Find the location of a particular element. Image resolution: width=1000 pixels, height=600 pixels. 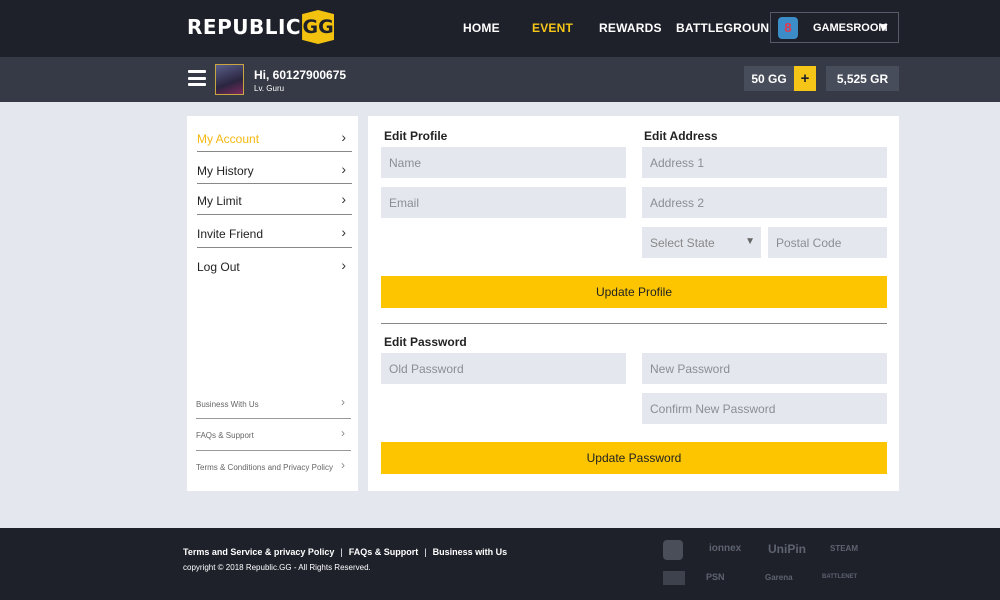

edit-profile-title: Edit Profile is located at coordinates (416, 136).